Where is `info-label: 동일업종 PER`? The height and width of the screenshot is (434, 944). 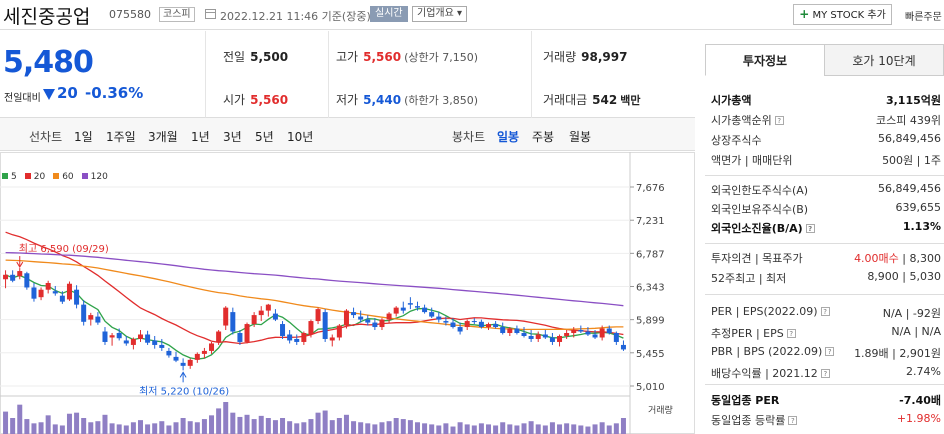 info-label: 동일업종 PER is located at coordinates (745, 400).